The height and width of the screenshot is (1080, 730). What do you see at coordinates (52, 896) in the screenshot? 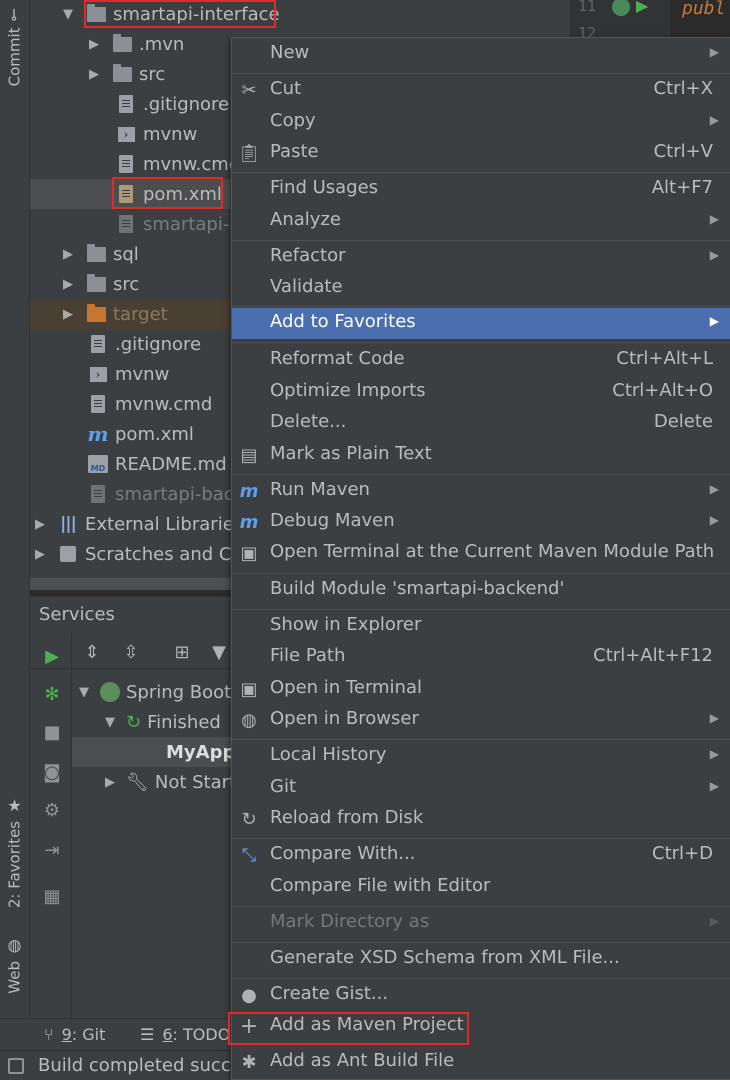
I see `layout-icon: ▦` at bounding box center [52, 896].